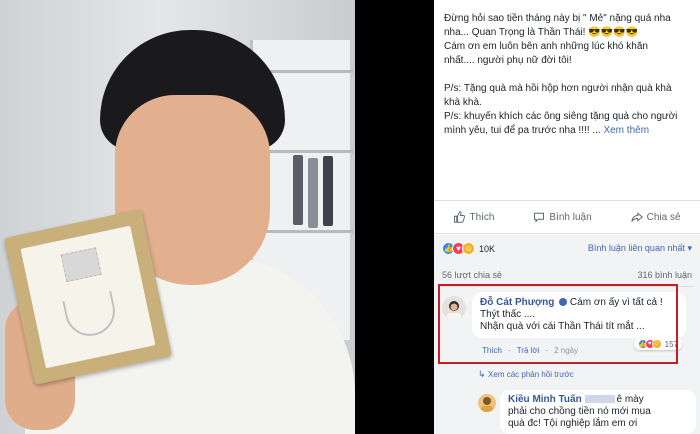  I want to click on post-actions-bar: Thích Bình luận Chia sẻ, so click(567, 217).